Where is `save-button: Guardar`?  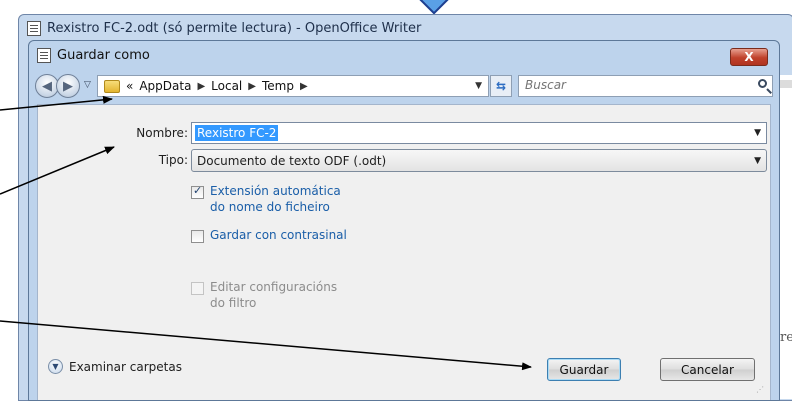 save-button: Guardar is located at coordinates (584, 369).